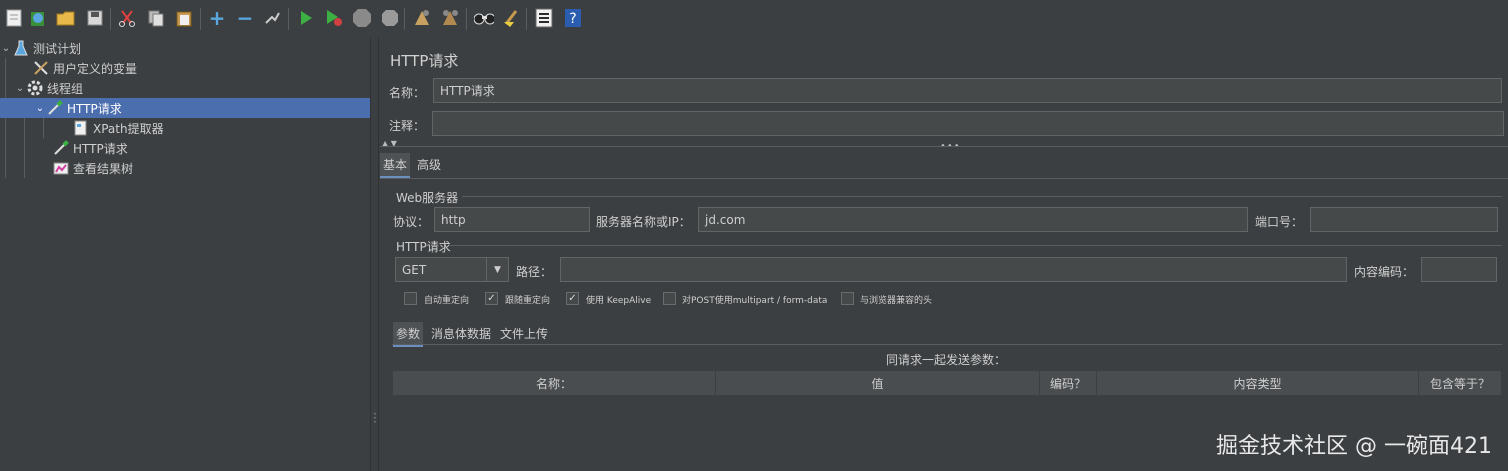 The height and width of the screenshot is (471, 1508). Describe the element at coordinates (184, 18) in the screenshot. I see `paste-icon` at that location.